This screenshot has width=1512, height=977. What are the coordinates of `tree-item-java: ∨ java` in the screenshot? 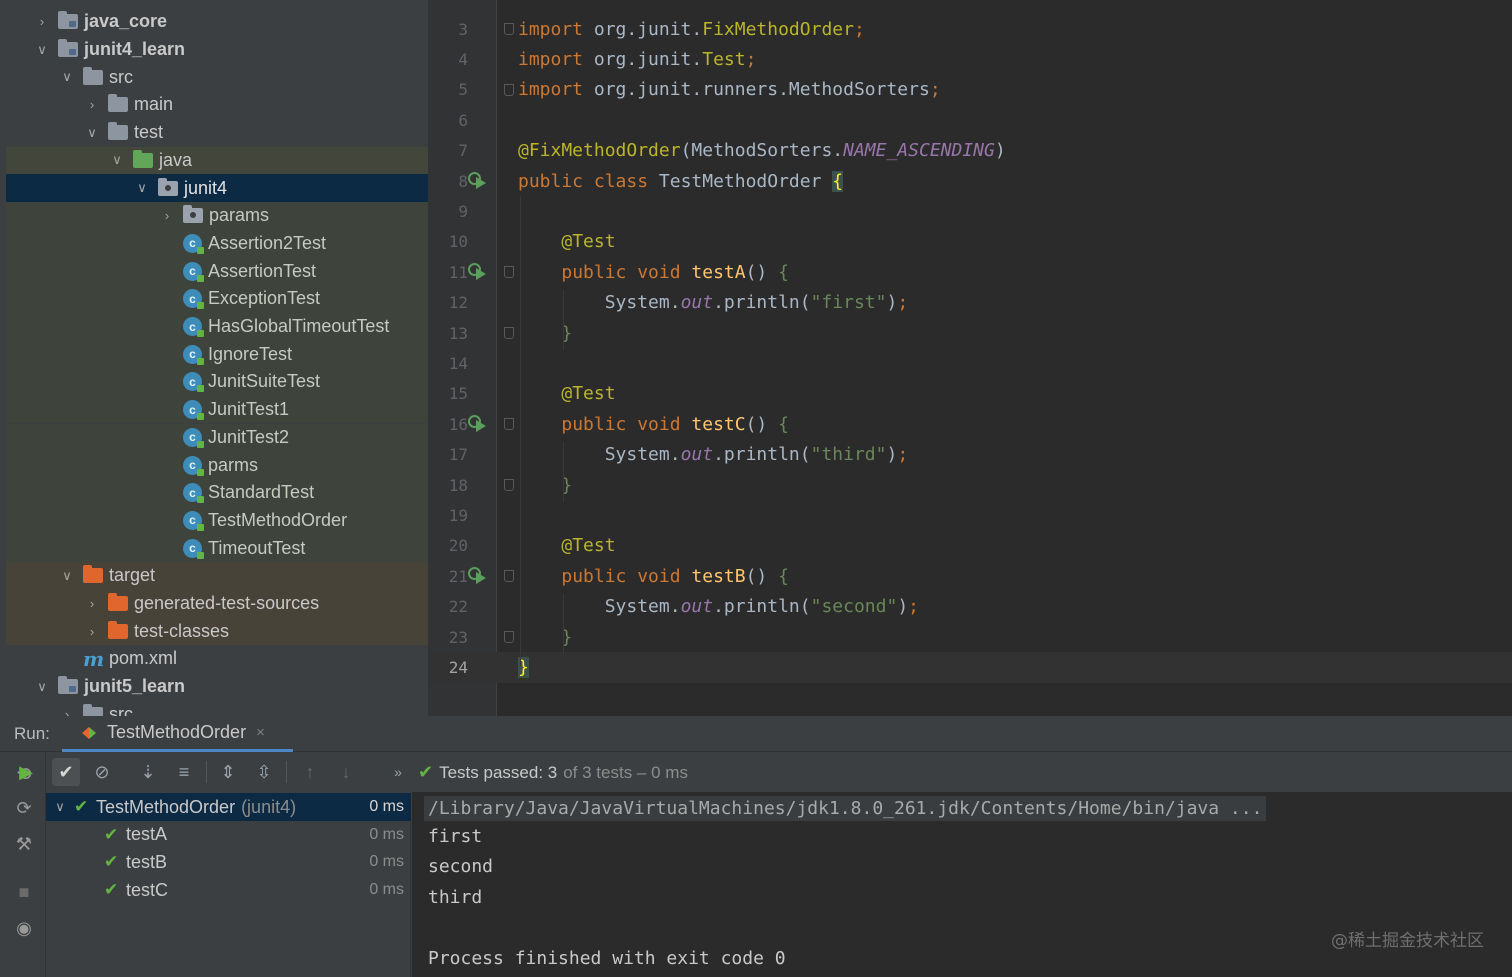 It's located at (217, 160).